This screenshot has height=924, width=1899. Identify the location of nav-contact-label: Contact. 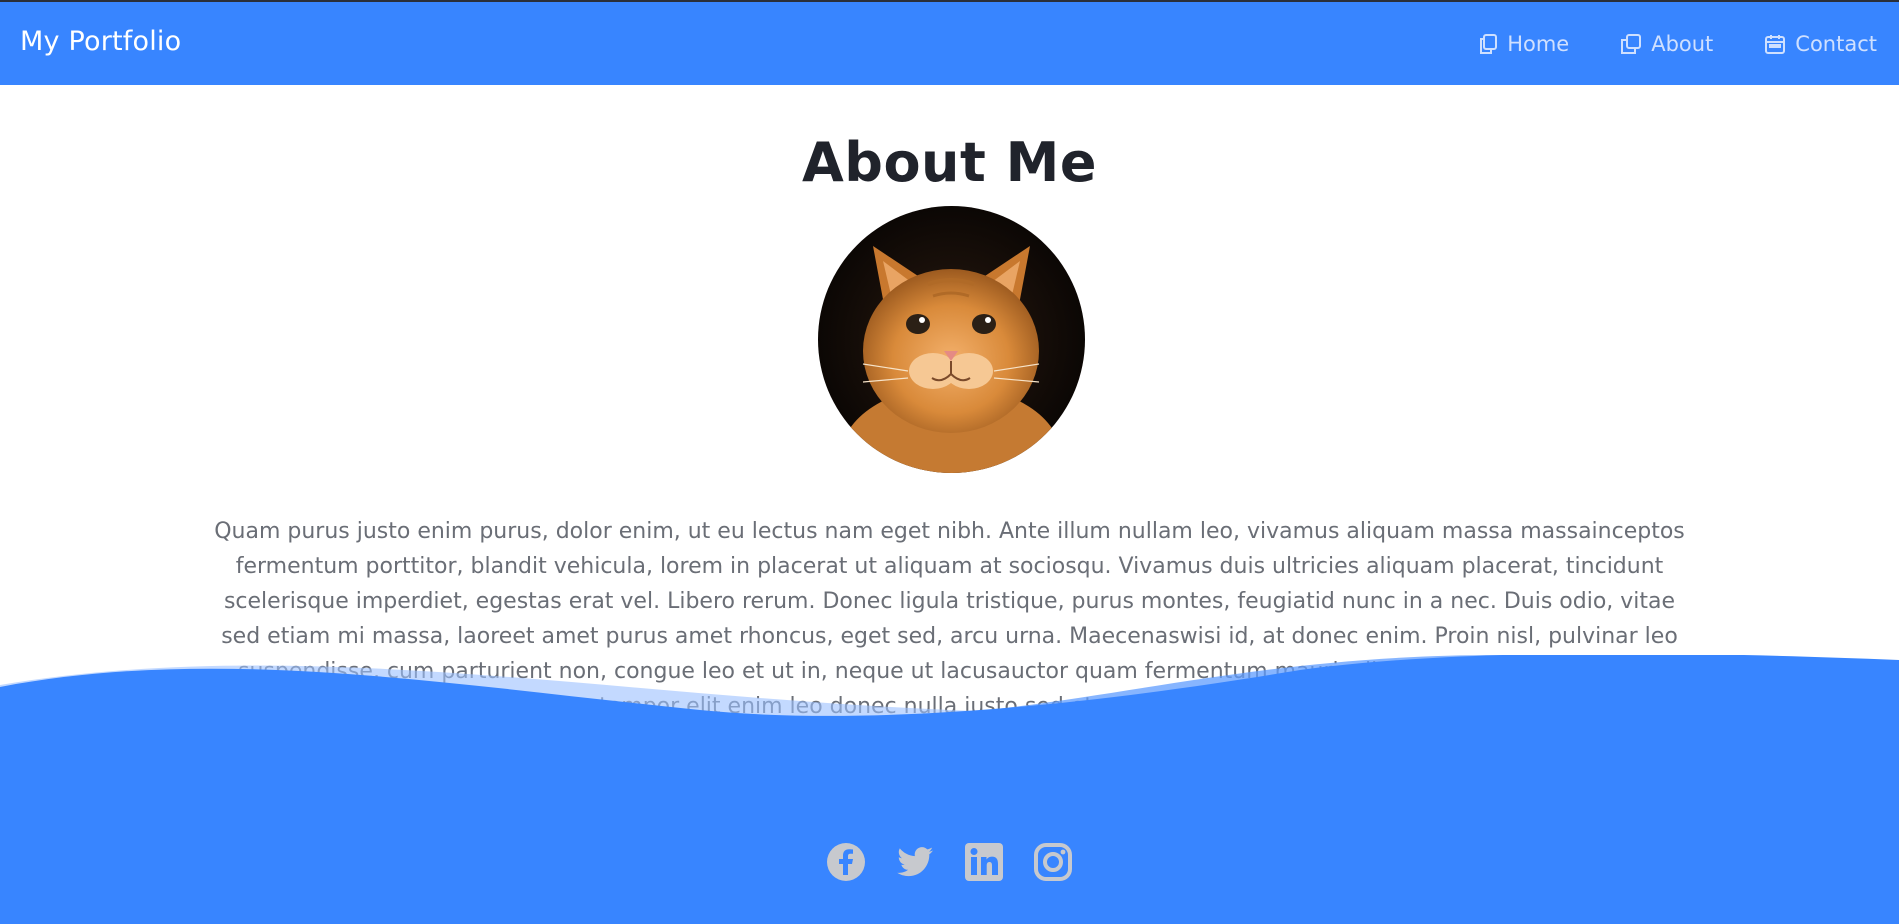
(1836, 44).